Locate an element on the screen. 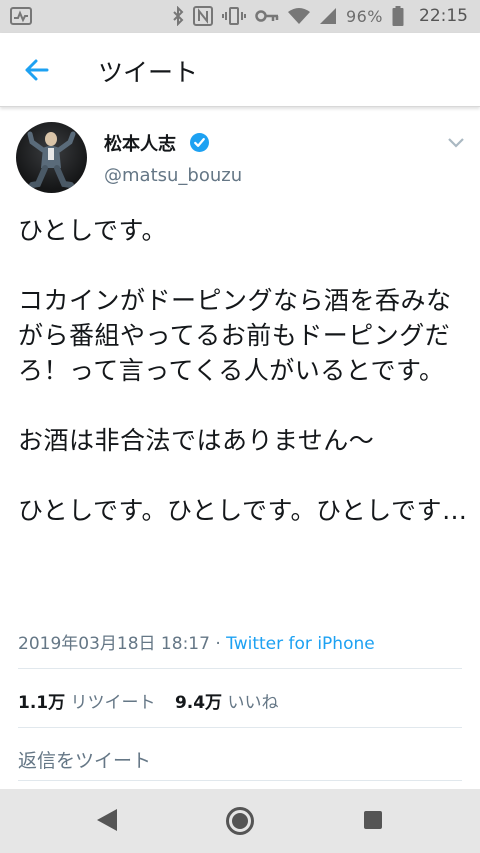 The width and height of the screenshot is (480, 853). avatar-figure-icon is located at coordinates (51, 159).